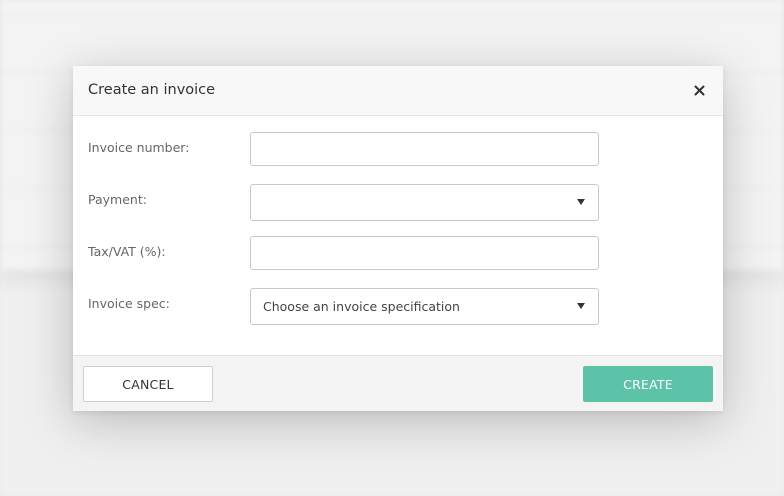  What do you see at coordinates (152, 90) in the screenshot?
I see `modal-title: Create an invoice` at bounding box center [152, 90].